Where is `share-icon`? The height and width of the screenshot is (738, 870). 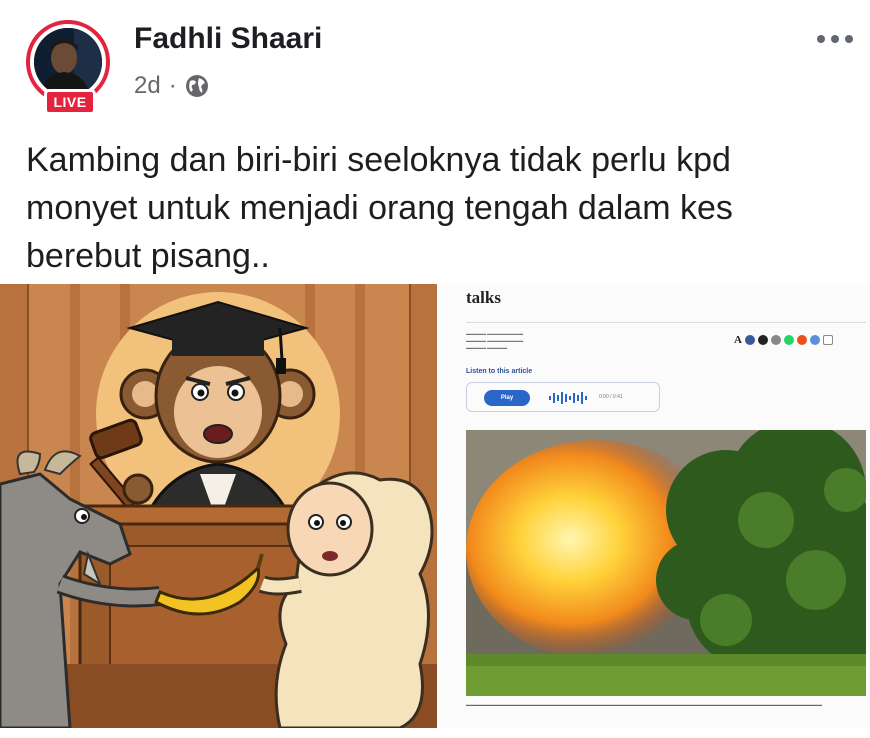
share-icon is located at coordinates (775, 340).